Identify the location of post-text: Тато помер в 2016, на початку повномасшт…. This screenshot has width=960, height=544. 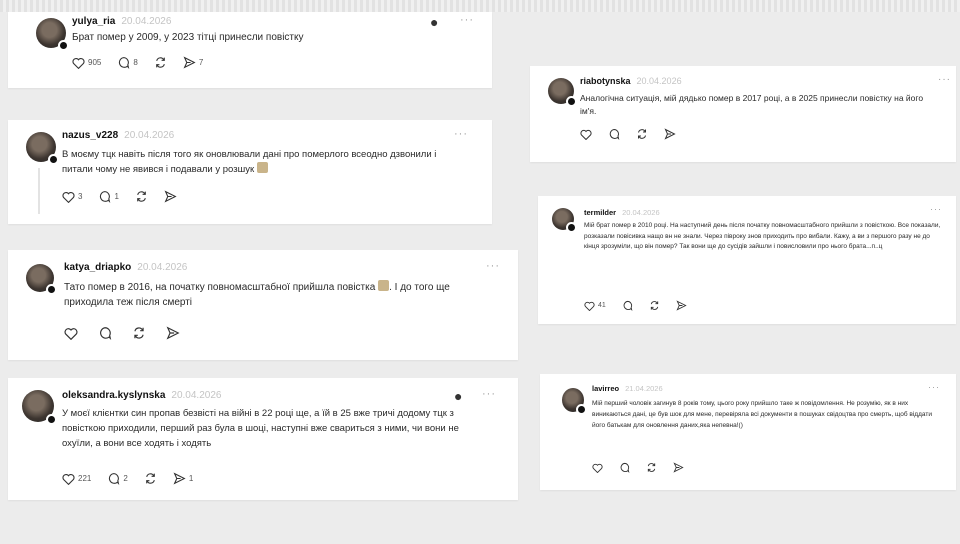
(279, 295).